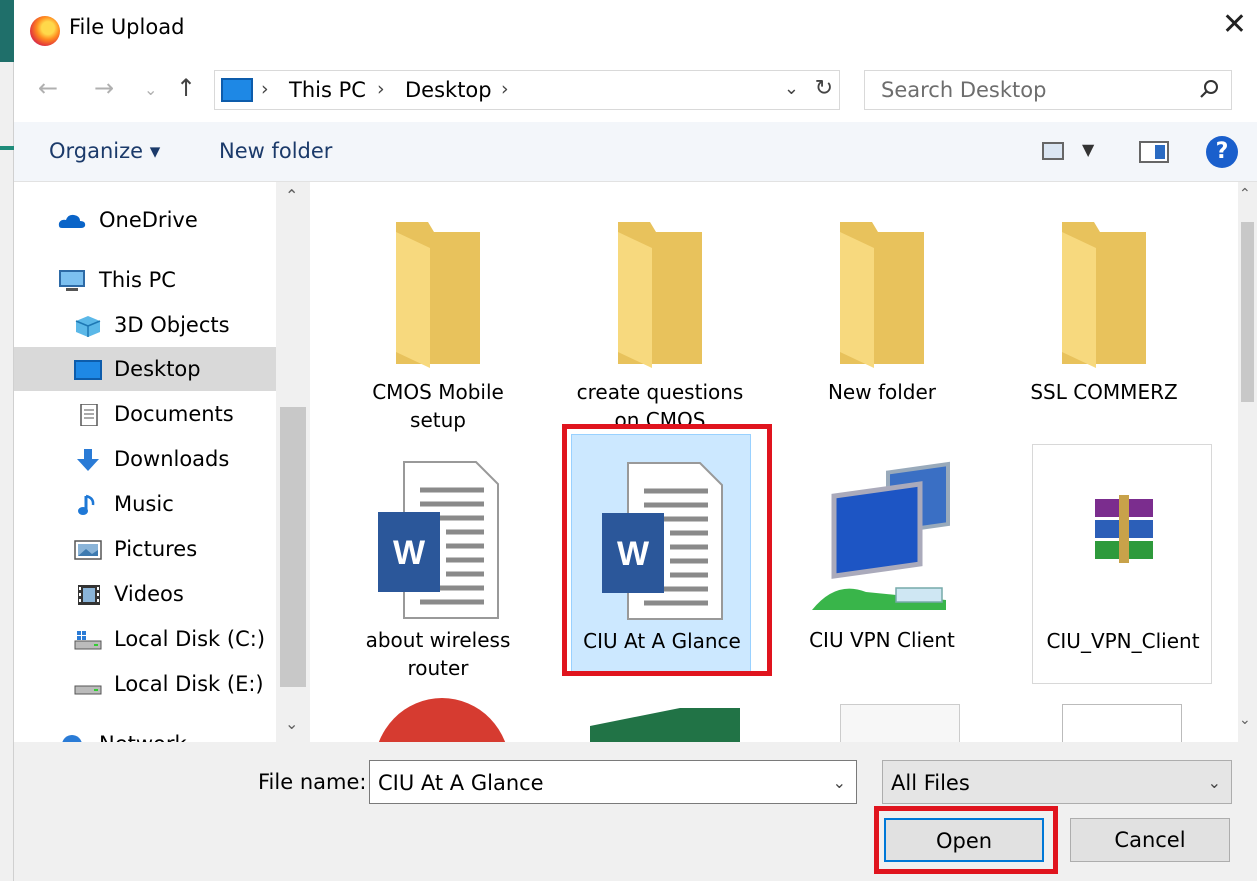  What do you see at coordinates (1209, 89) in the screenshot?
I see `search-icon` at bounding box center [1209, 89].